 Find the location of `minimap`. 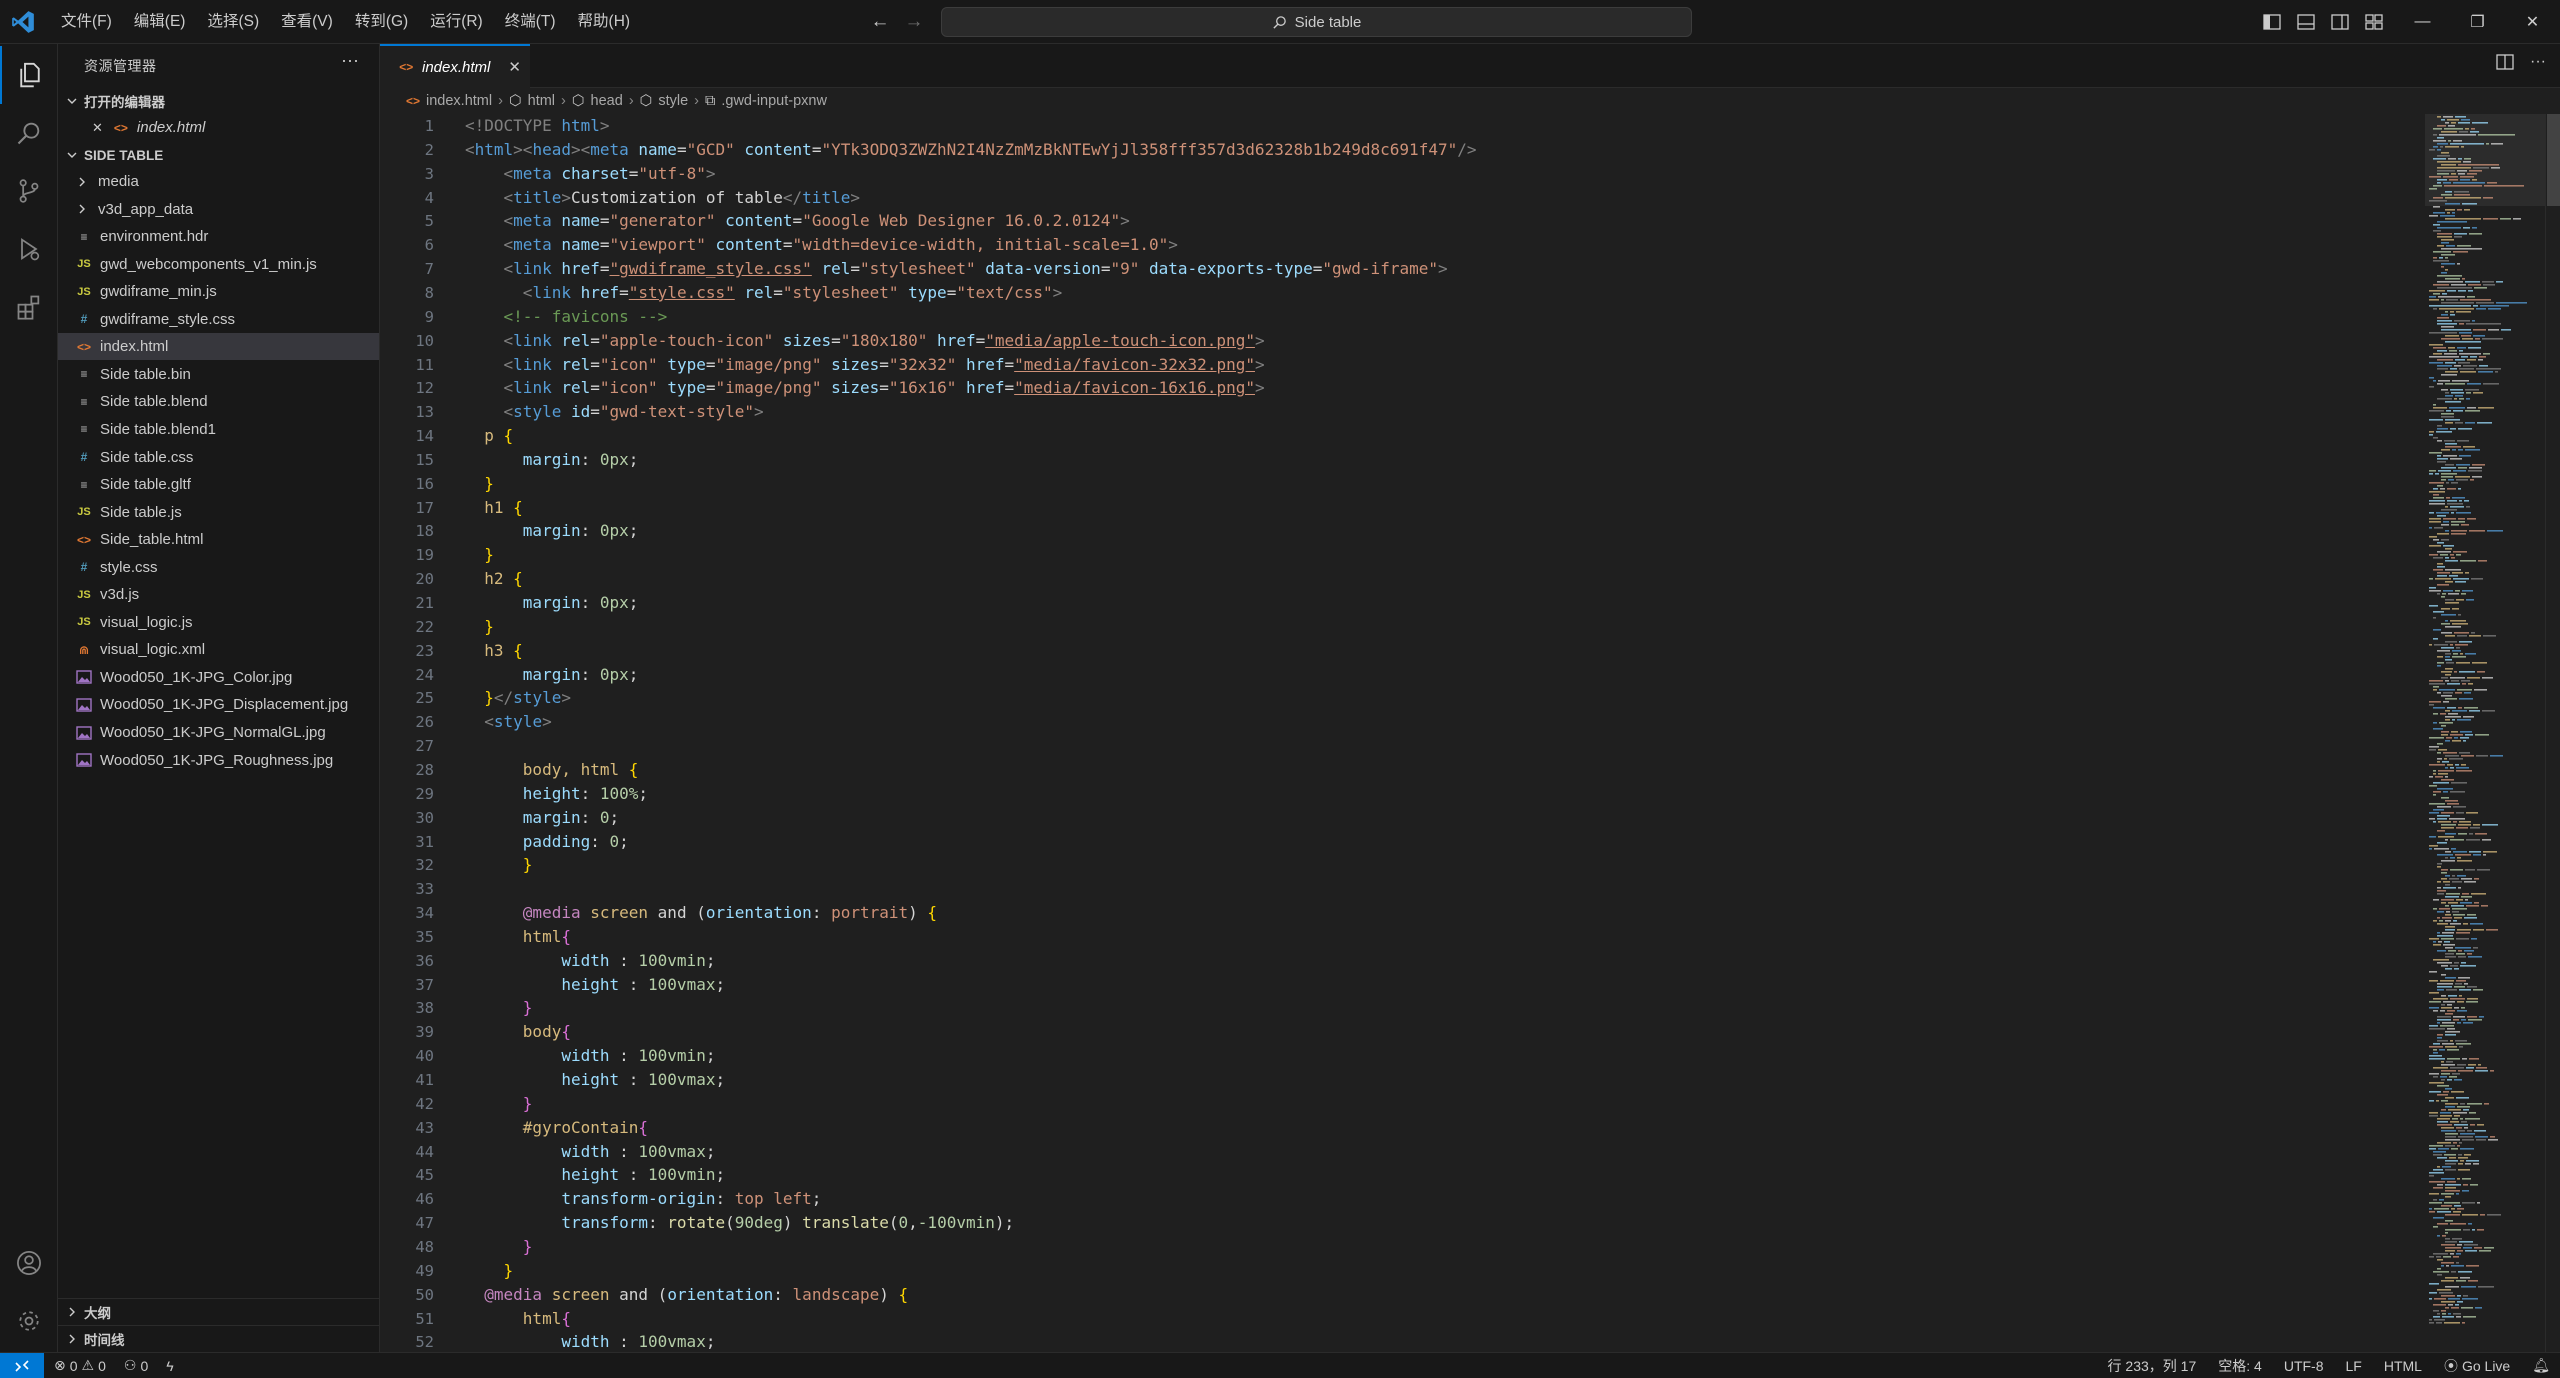

minimap is located at coordinates (2485, 733).